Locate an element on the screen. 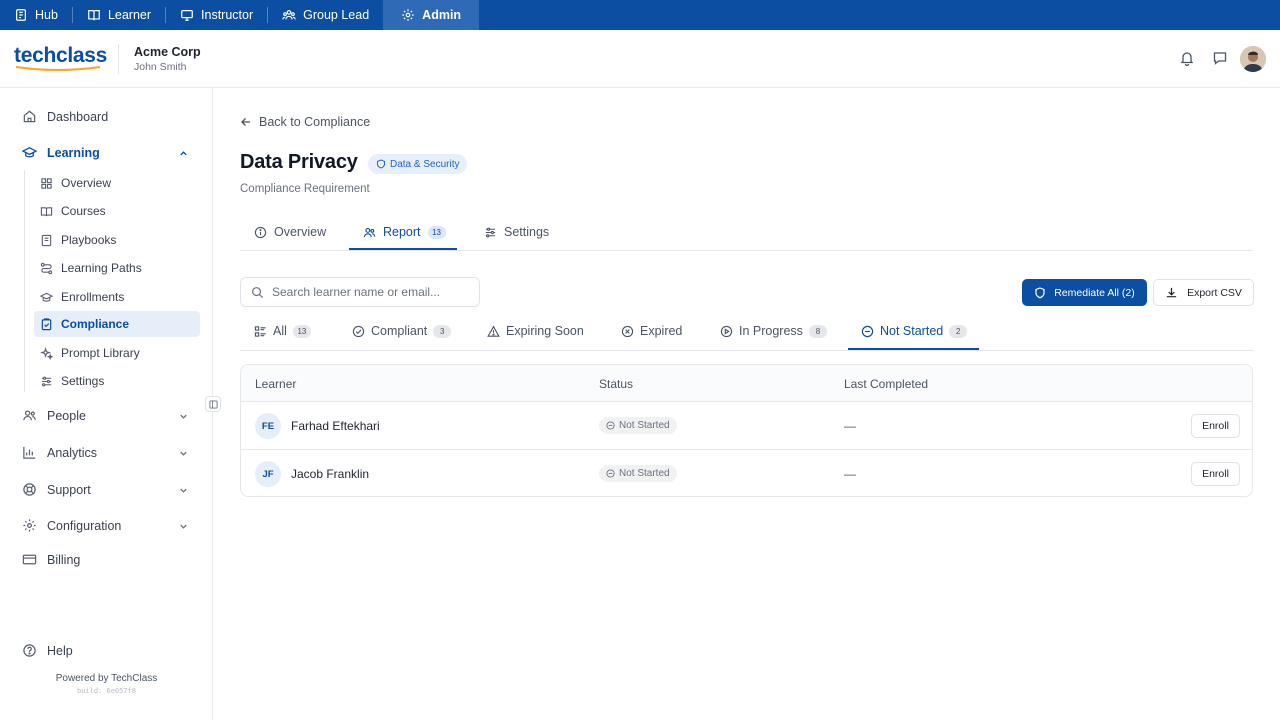  panel-toggle-icon is located at coordinates (213, 404).